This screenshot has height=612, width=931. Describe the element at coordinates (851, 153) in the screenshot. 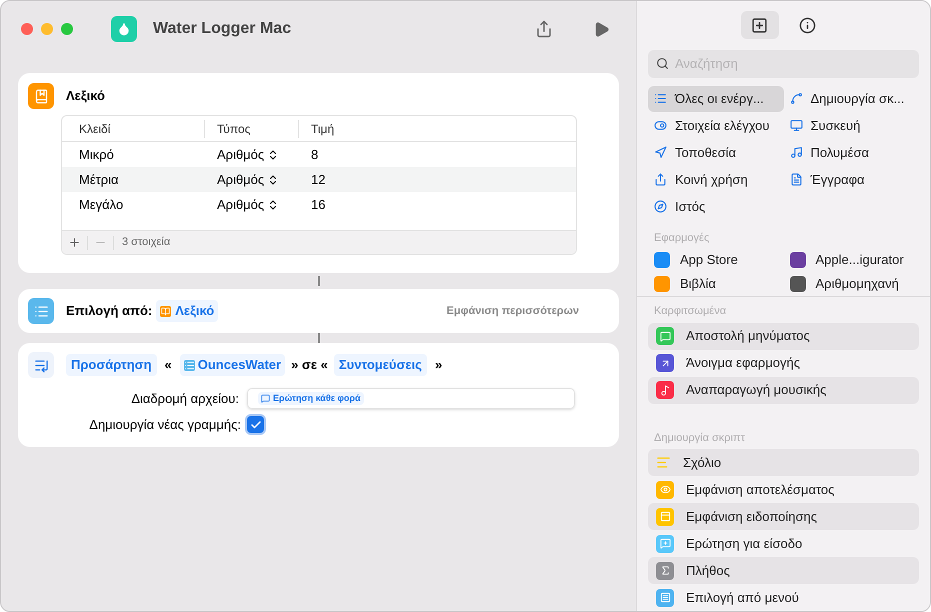

I see `category-item: Πολυμέσα` at that location.